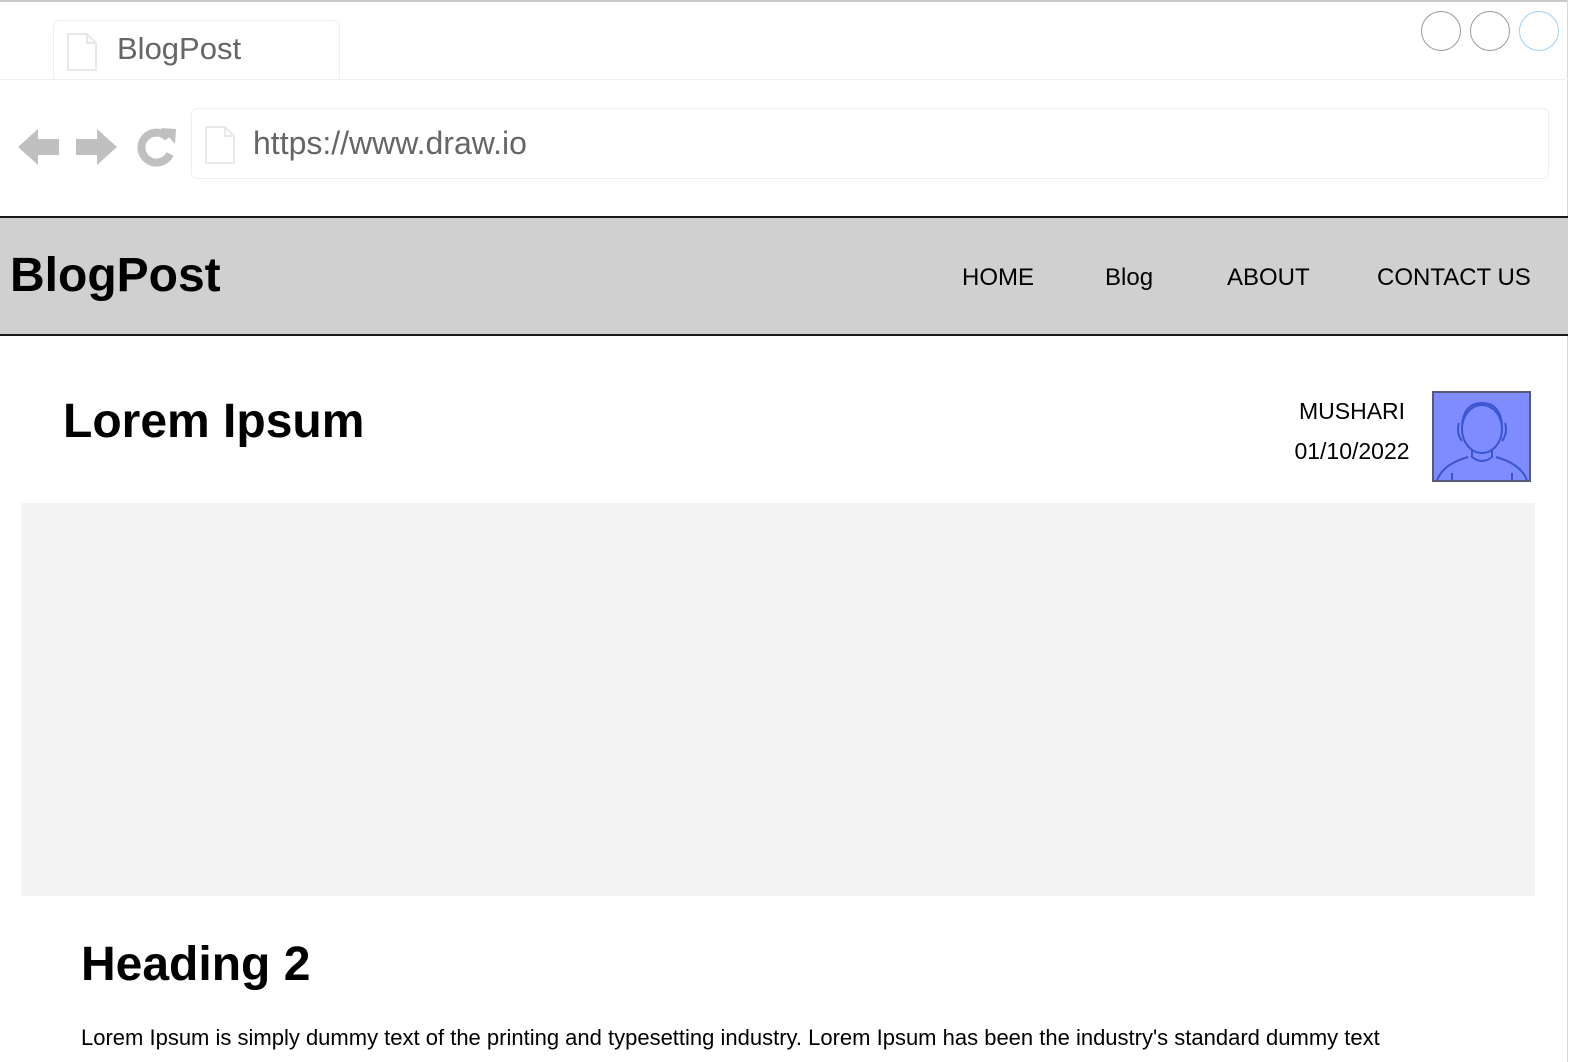 The width and height of the screenshot is (1594, 1062). Describe the element at coordinates (196, 964) in the screenshot. I see `section-heading: Heading 2` at that location.